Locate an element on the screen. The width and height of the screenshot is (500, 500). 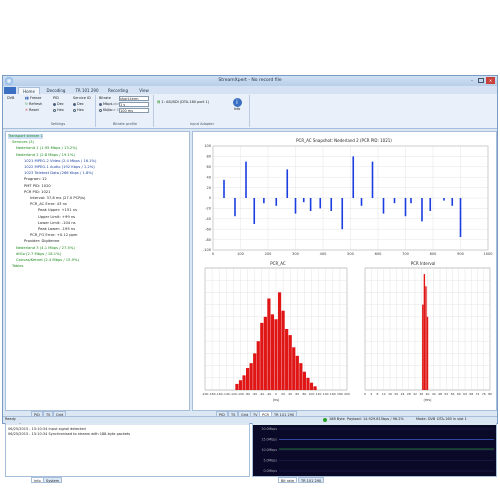
tree-row: PMT PID: 1020 is located at coordinates (37, 186).